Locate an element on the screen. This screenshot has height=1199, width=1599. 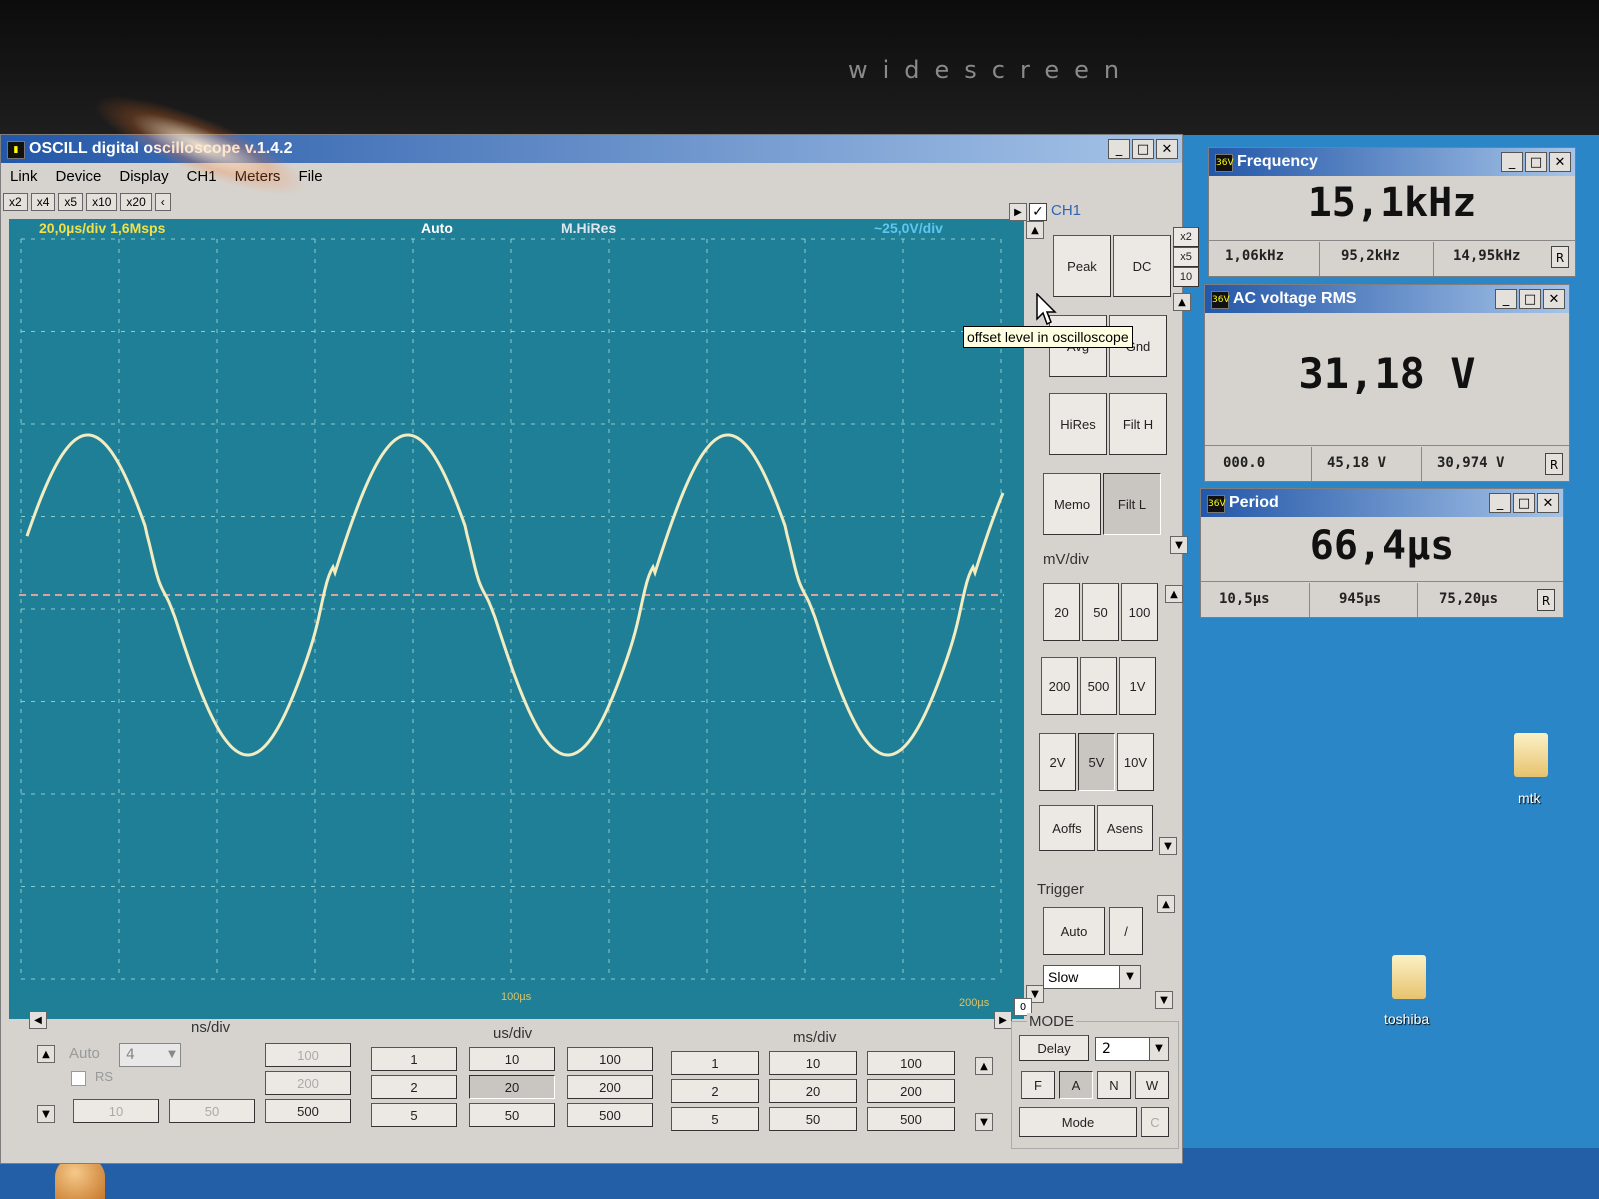
us-20-button: 20 is located at coordinates (512, 1087).